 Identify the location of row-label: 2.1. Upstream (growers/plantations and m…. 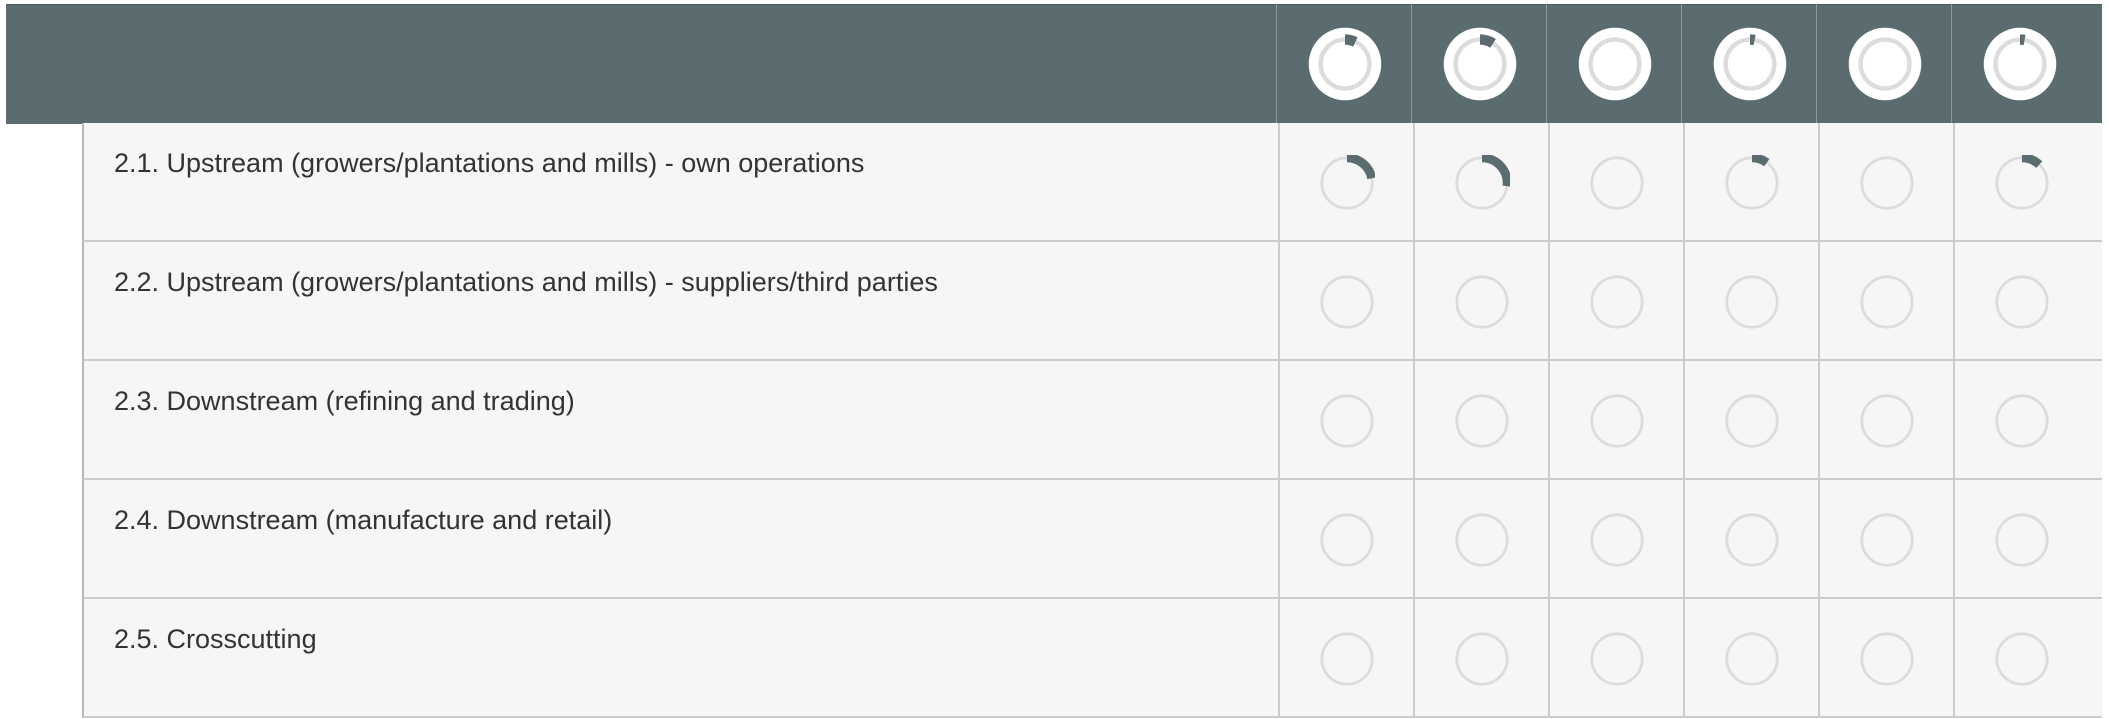
(489, 163).